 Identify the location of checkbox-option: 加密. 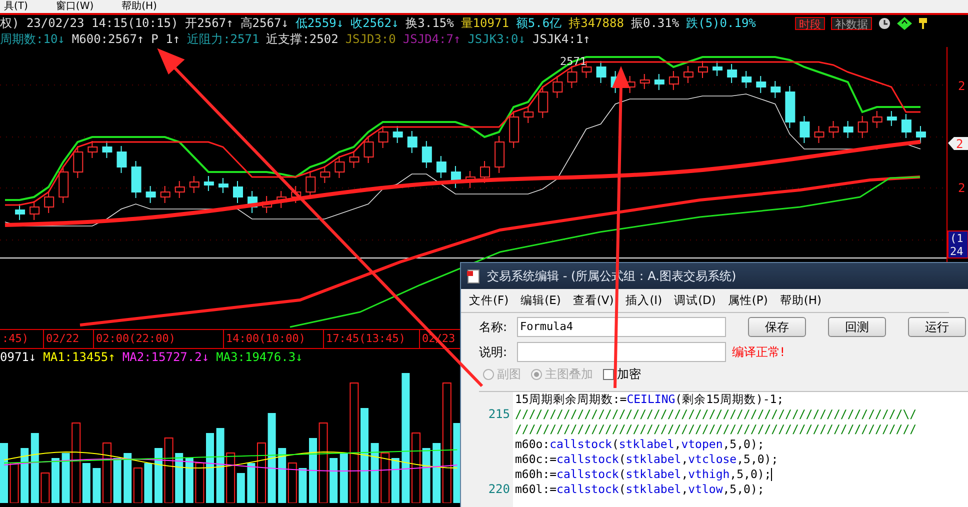
(622, 374).